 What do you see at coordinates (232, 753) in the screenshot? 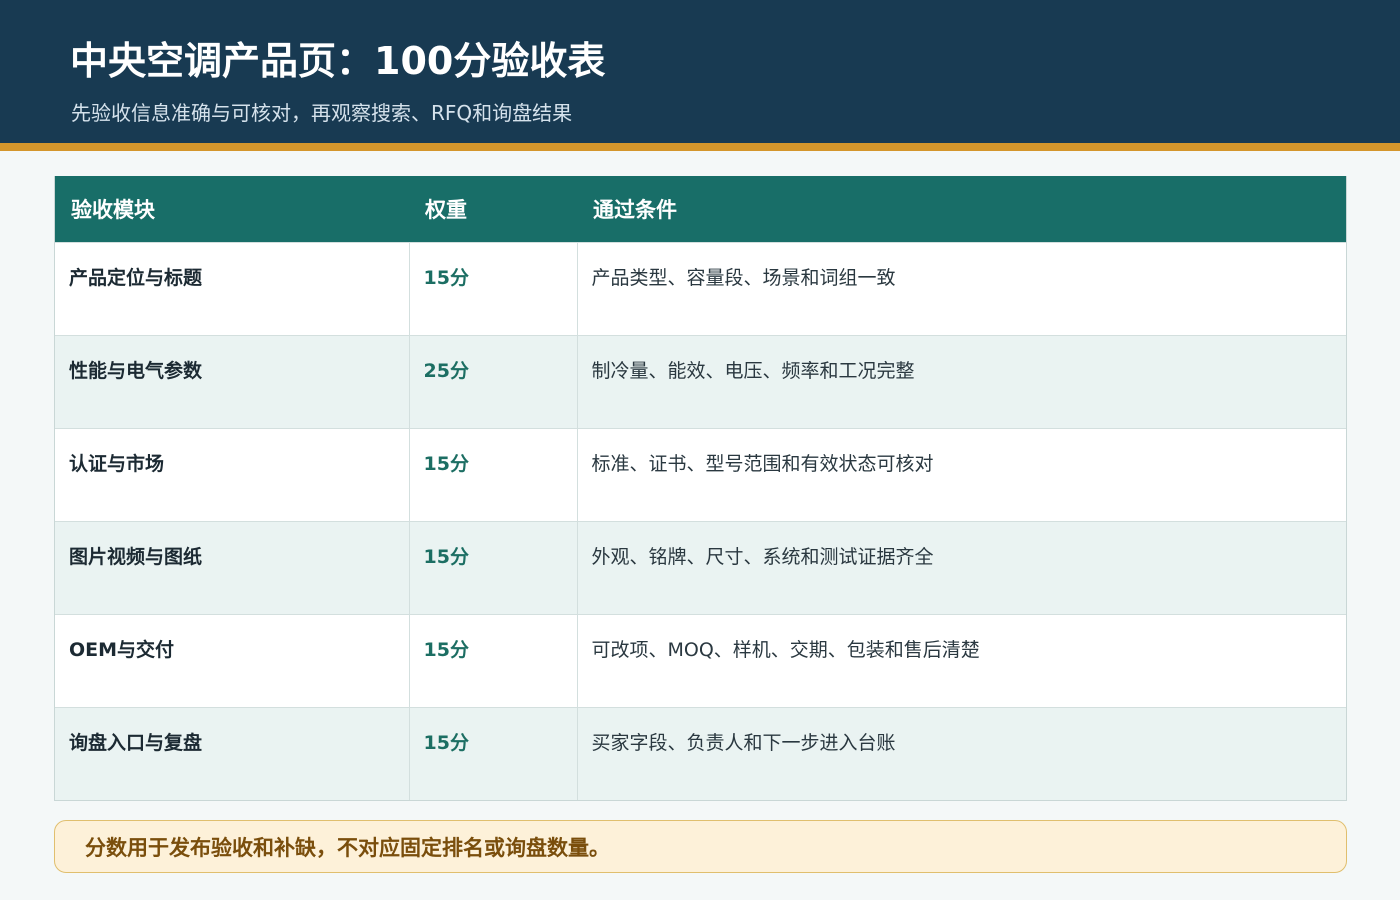
I see `module-cell: 询盘入口与复盘` at bounding box center [232, 753].